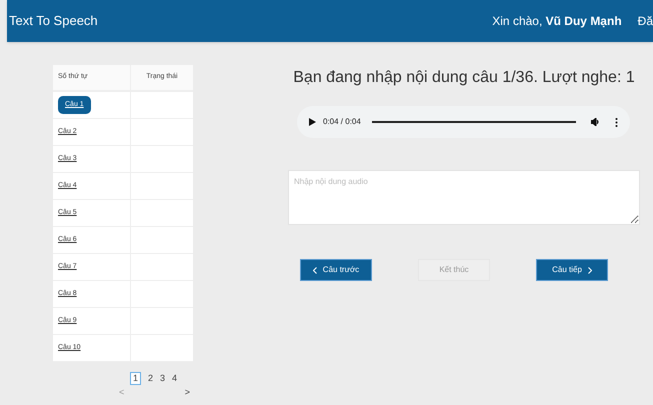 The height and width of the screenshot is (405, 653). What do you see at coordinates (595, 122) in the screenshot?
I see `volume-icon` at bounding box center [595, 122].